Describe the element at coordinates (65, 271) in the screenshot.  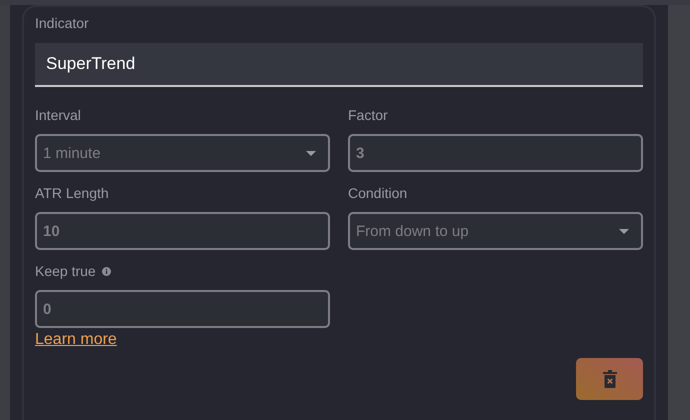
I see `field-label: Keep true` at that location.